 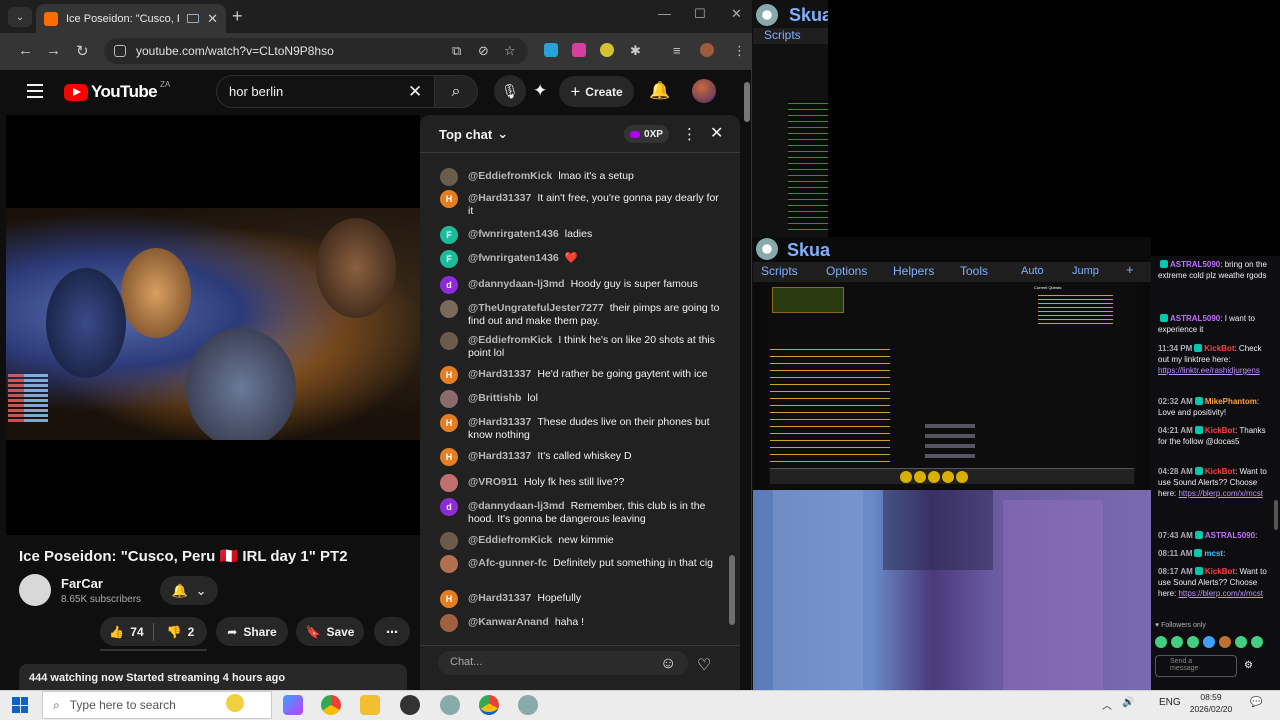 I want to click on skua-add-icon: +, so click(x=1130, y=269).